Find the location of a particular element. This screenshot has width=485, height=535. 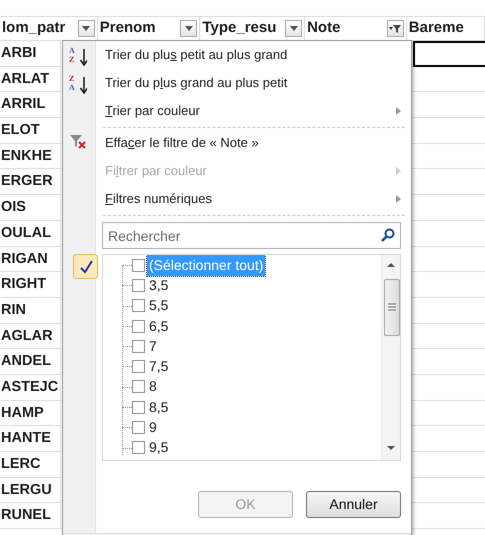

list-item: 8,5 is located at coordinates (158, 407).